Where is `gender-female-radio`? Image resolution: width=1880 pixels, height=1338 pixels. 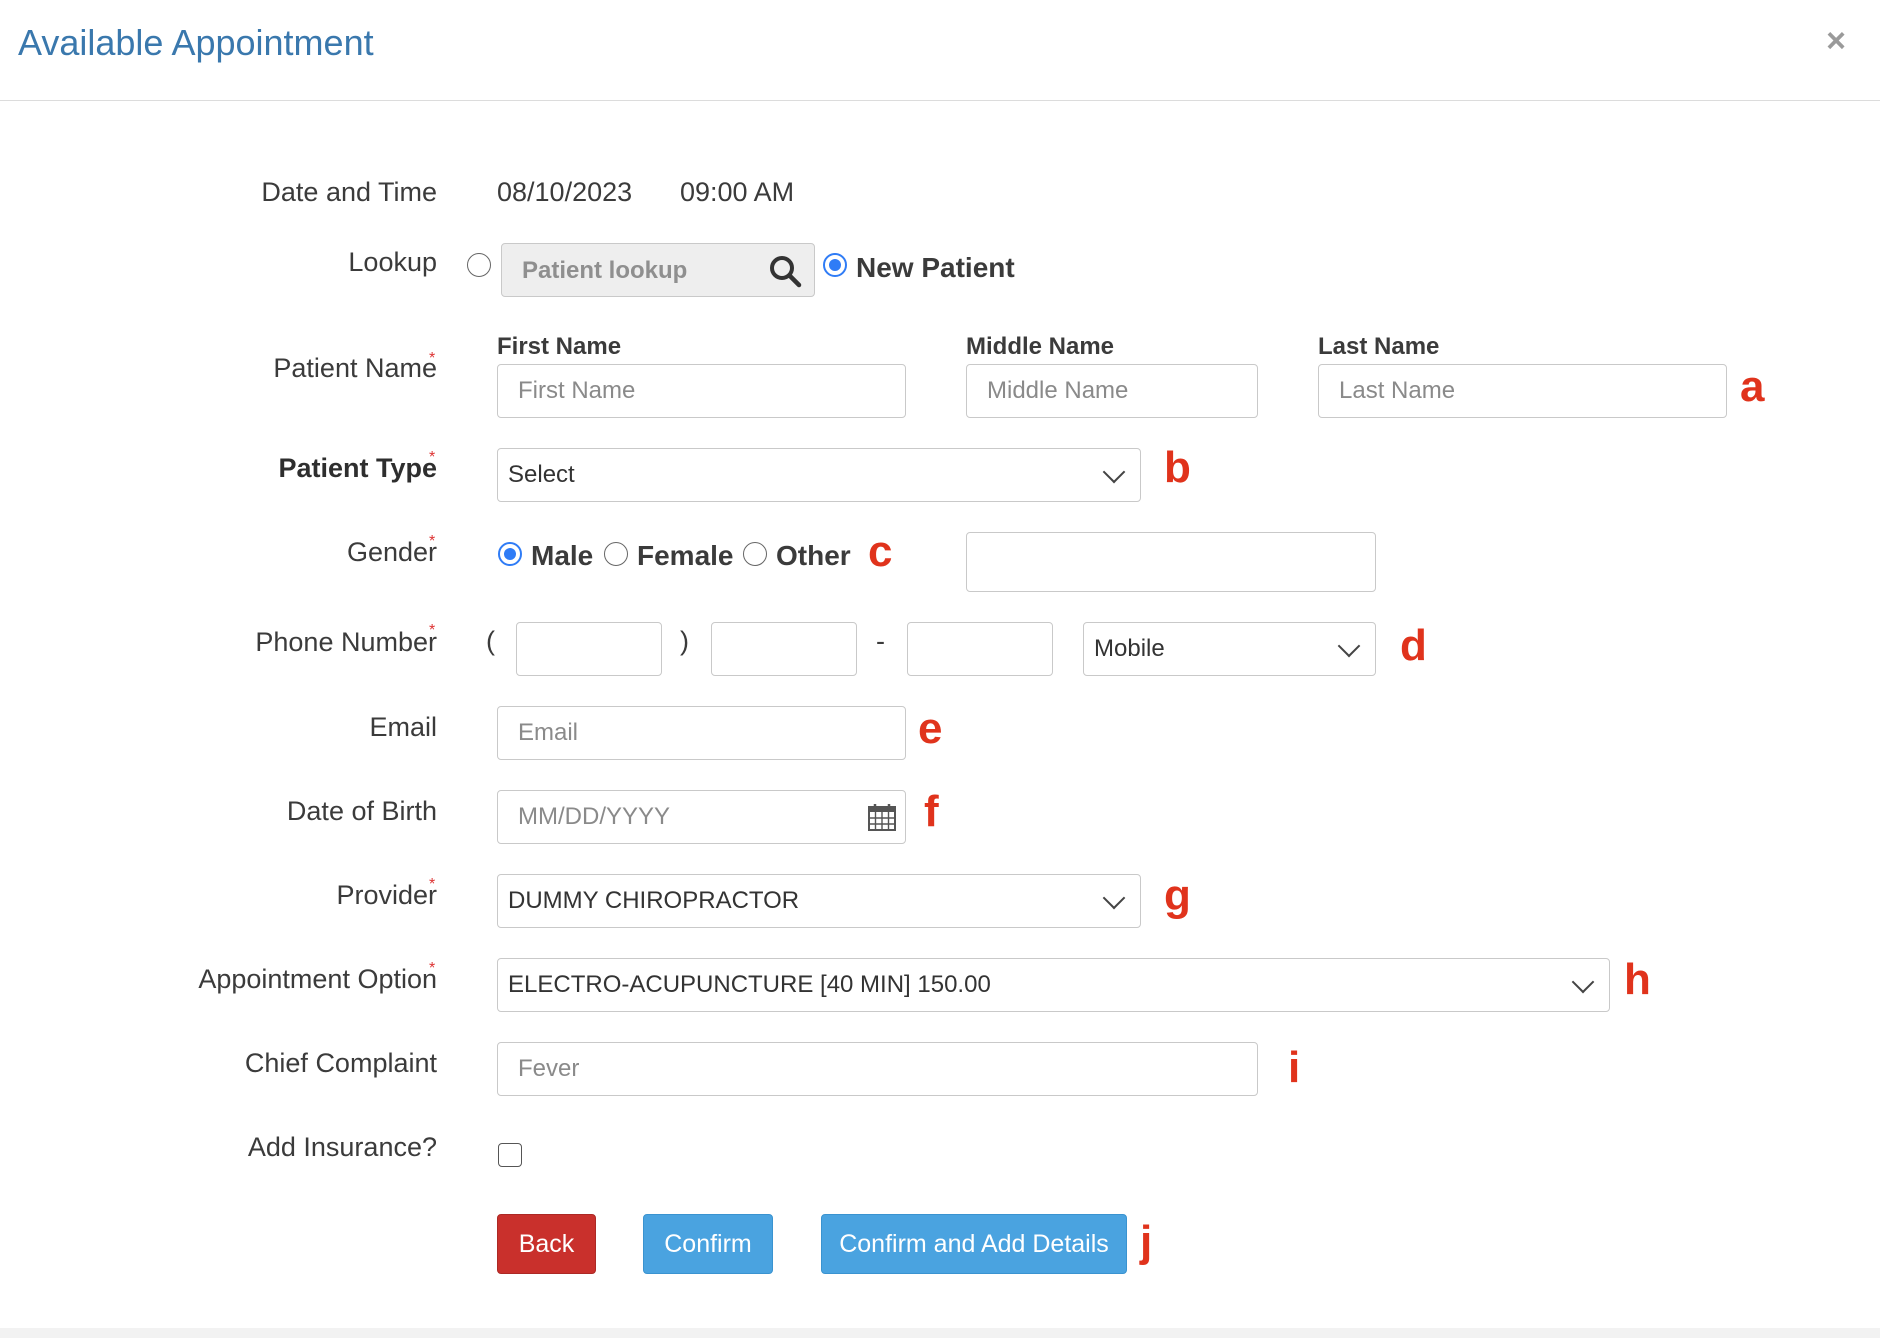 gender-female-radio is located at coordinates (616, 554).